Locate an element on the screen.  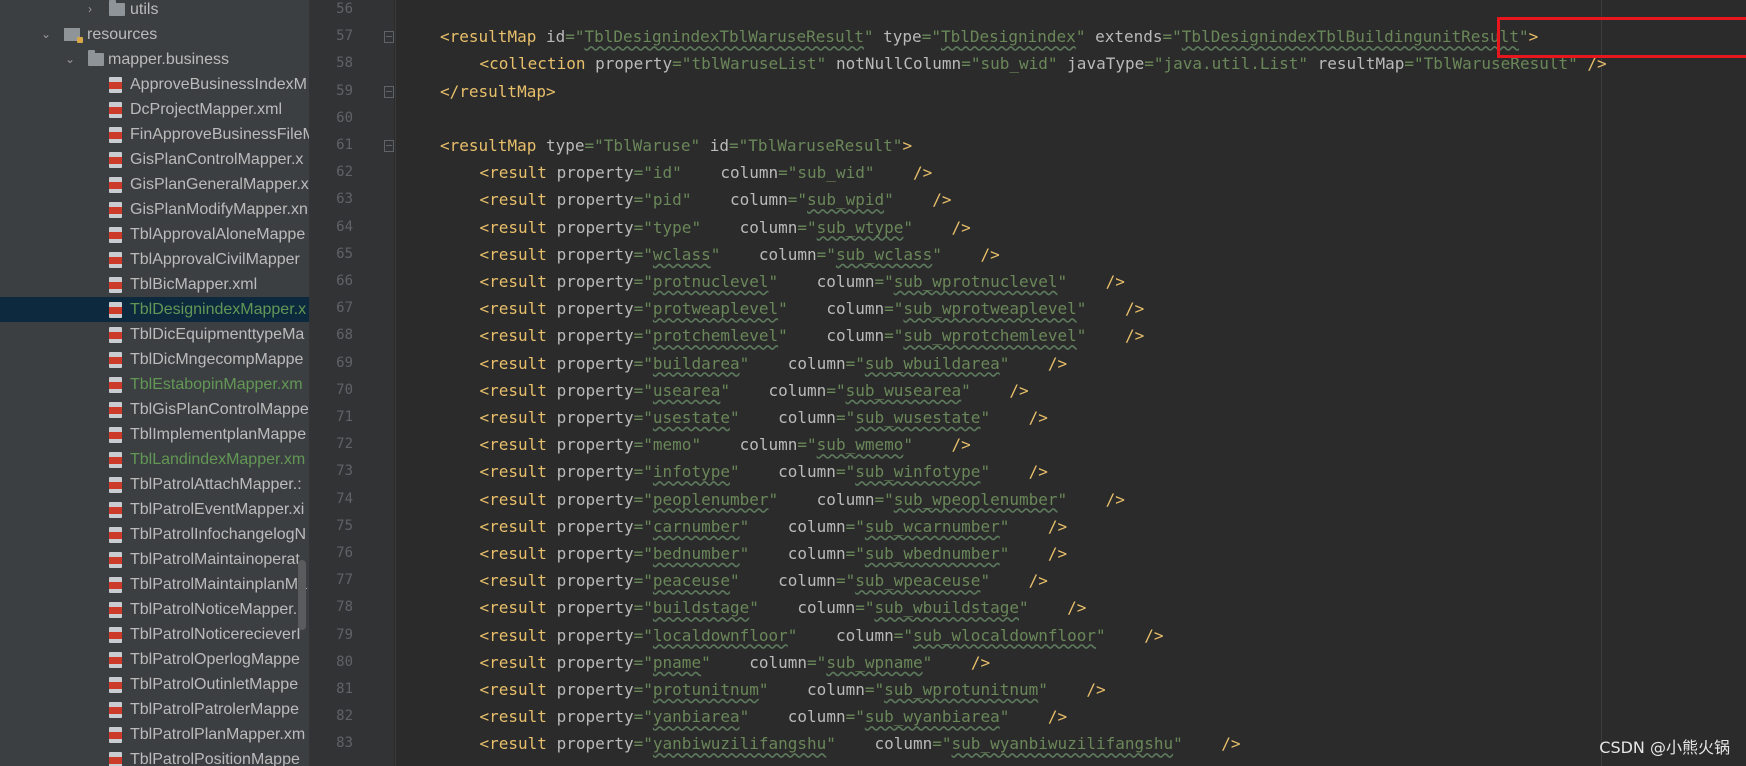
tree-scrollbar-thumb is located at coordinates (302, 595).